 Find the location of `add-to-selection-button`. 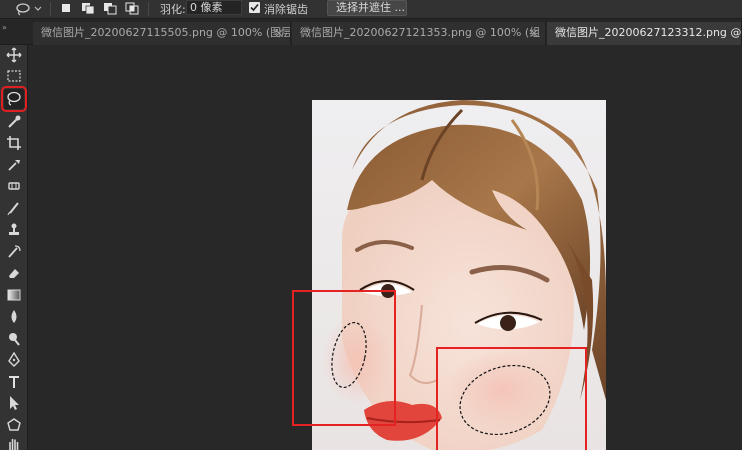

add-to-selection-button is located at coordinates (88, 8).